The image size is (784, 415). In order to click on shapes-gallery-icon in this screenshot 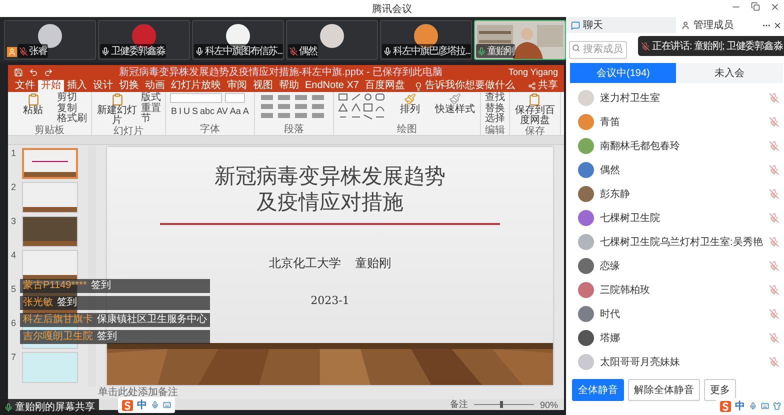, I will do `click(362, 107)`.